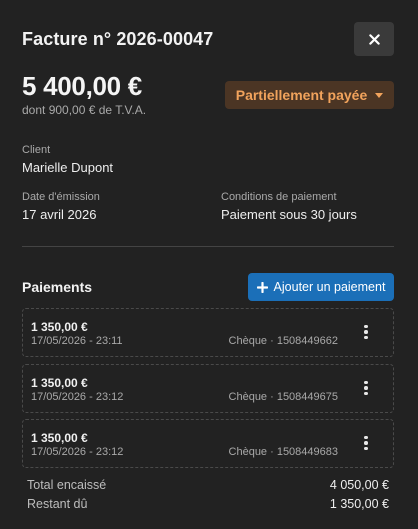 The width and height of the screenshot is (418, 529). What do you see at coordinates (301, 95) in the screenshot?
I see `status-label: Partiellement payée` at bounding box center [301, 95].